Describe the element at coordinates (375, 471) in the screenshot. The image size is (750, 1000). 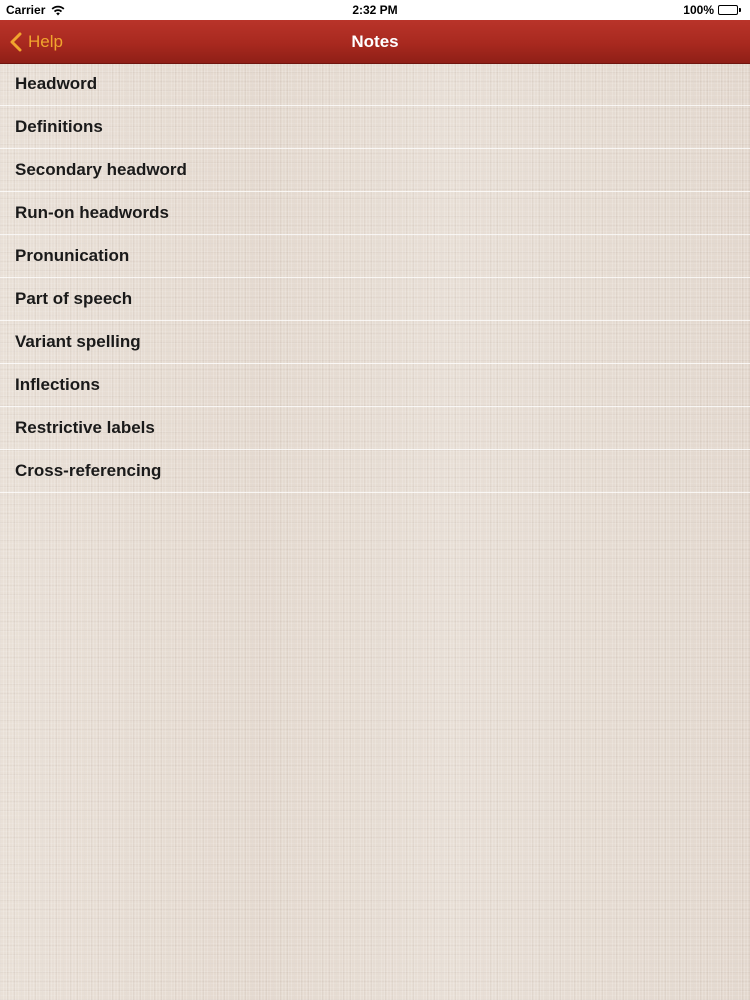
I see `list-item-cross-referencing: Cross-referencing` at that location.